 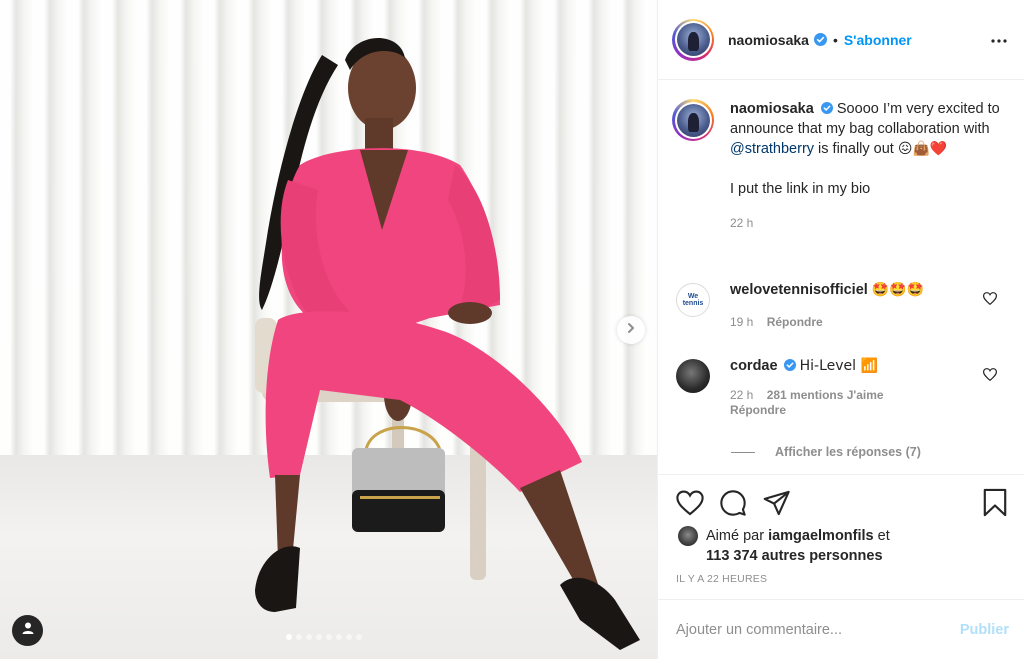 I want to click on chevron-right-icon, so click(x=631, y=330).